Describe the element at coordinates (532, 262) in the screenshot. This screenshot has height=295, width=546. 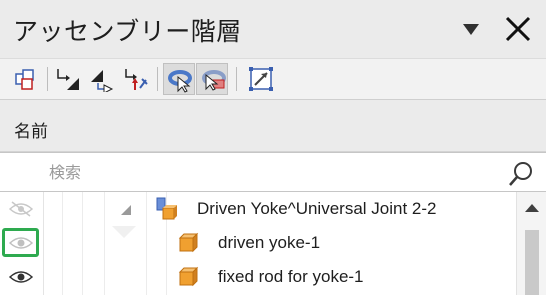
I see `scroll-thumb` at that location.